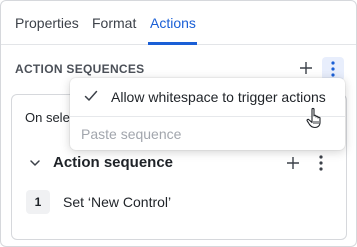 The width and height of the screenshot is (357, 247). What do you see at coordinates (172, 43) in the screenshot?
I see `active-tab-indicator` at bounding box center [172, 43].